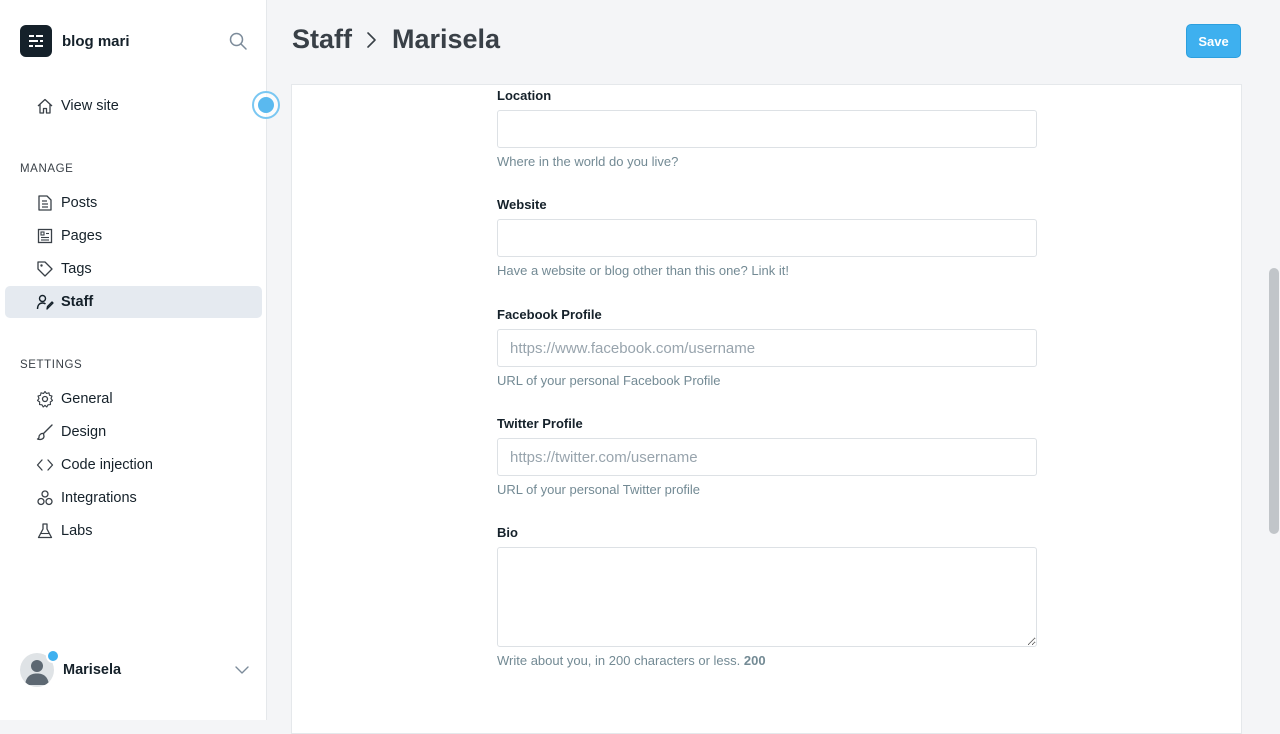 This screenshot has height=734, width=1280. I want to click on scrollbar-thumb, so click(1274, 401).